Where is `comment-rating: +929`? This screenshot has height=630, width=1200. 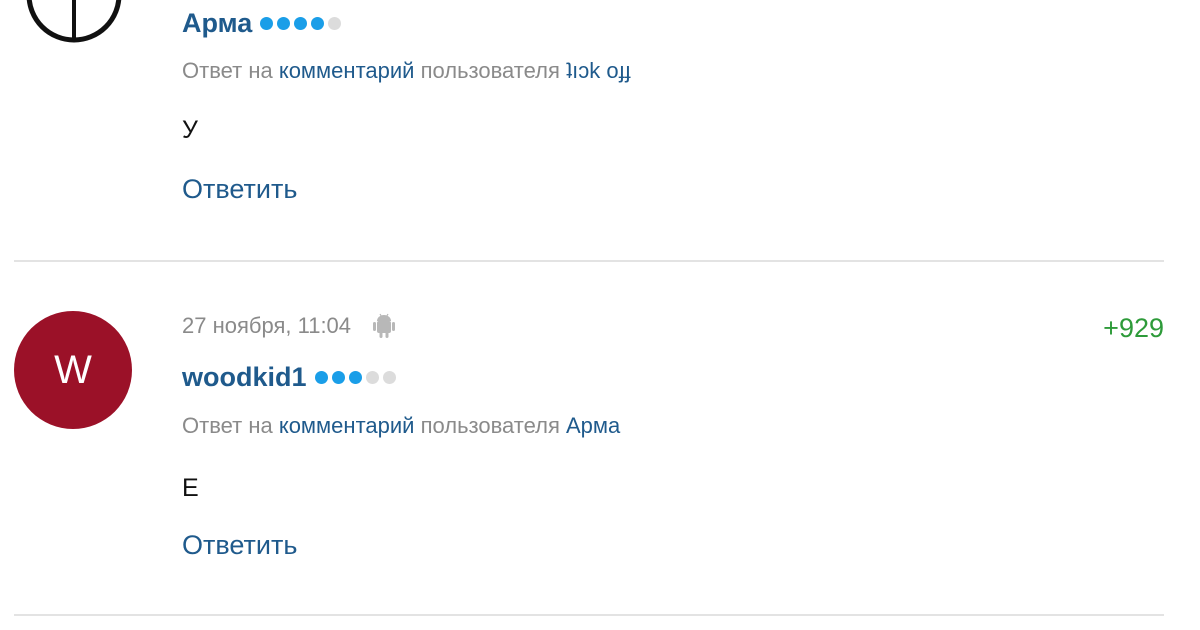
comment-rating: +929 is located at coordinates (1133, 328).